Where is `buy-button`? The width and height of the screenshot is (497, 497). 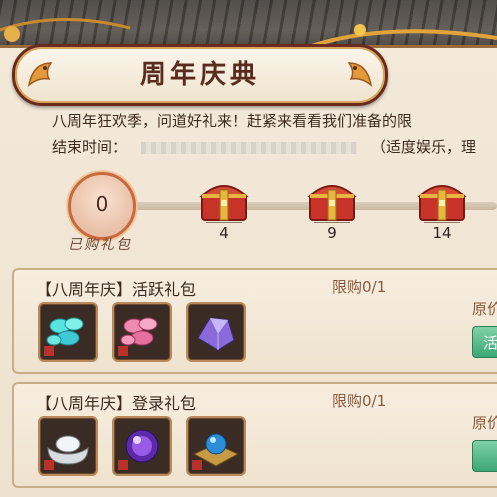
buy-button is located at coordinates (484, 456).